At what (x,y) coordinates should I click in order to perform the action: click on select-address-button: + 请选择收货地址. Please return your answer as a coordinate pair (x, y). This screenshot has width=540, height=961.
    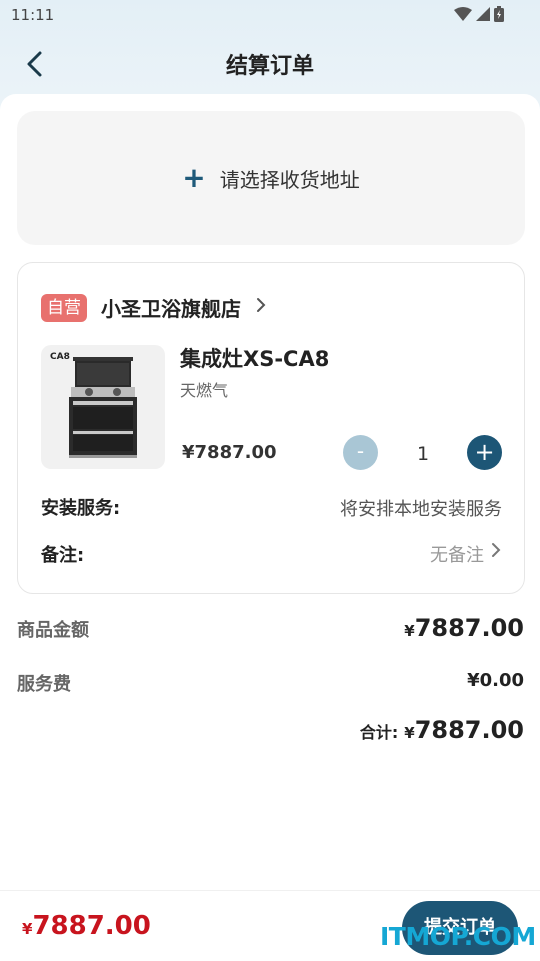
    Looking at the image, I should click on (271, 178).